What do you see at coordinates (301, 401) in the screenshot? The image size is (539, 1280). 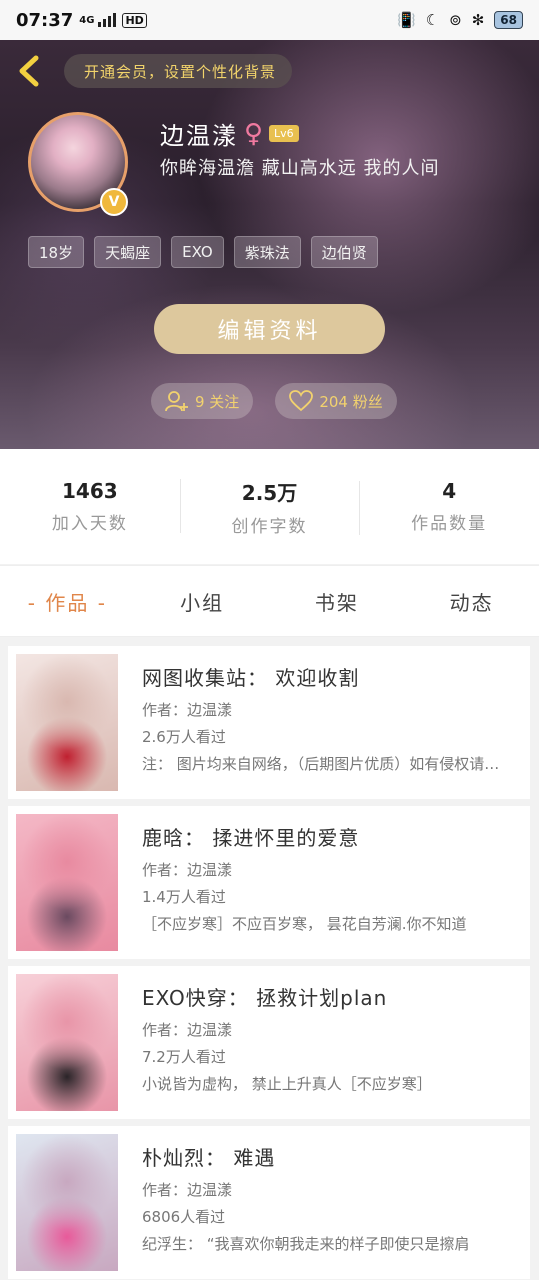 I see `heart-icon` at bounding box center [301, 401].